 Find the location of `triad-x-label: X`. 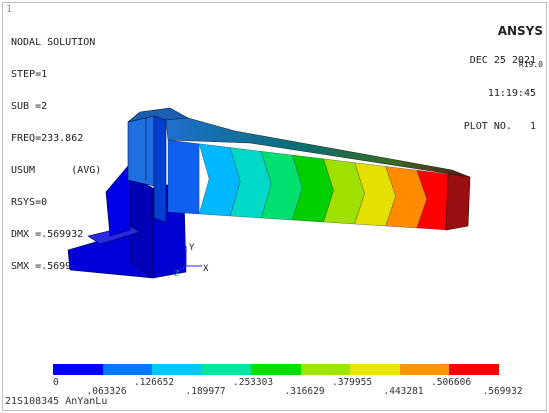

triad-x-label: X is located at coordinates (206, 269).